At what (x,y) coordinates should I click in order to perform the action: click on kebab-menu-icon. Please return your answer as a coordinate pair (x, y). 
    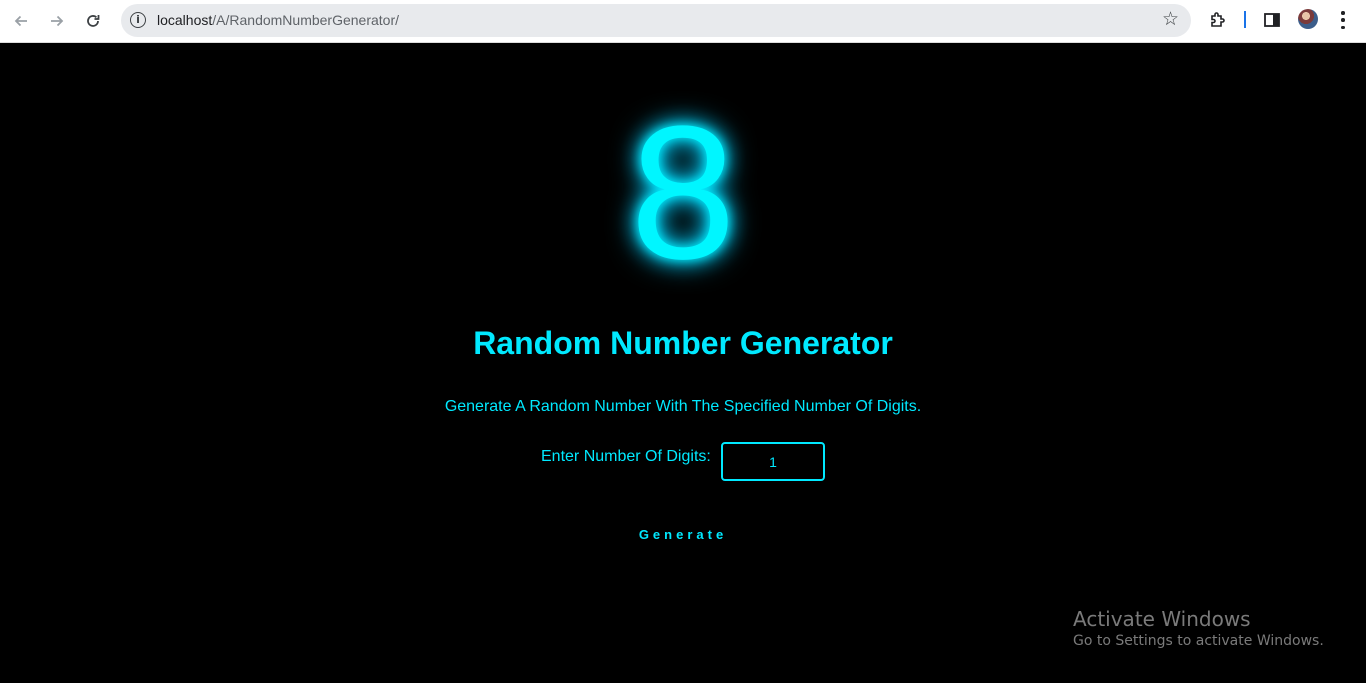
    Looking at the image, I should click on (1343, 20).